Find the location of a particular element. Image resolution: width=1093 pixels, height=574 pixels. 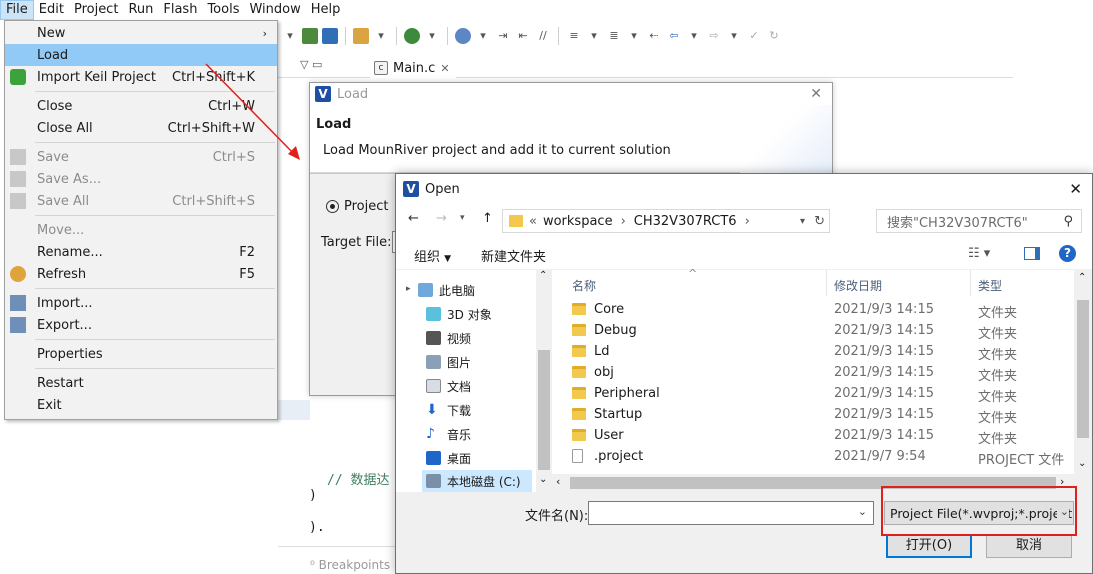

nav-3d-objects: 3D 对象 is located at coordinates (459, 314).